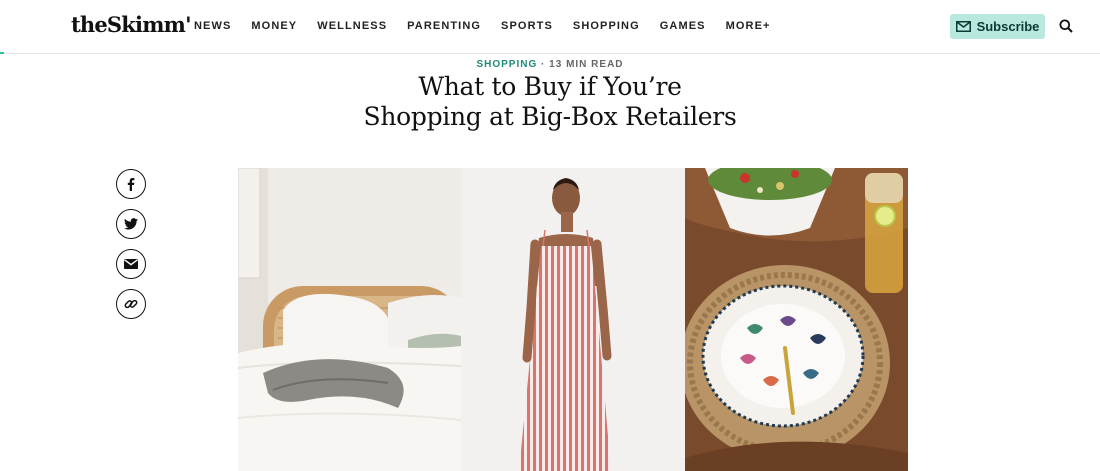 The width and height of the screenshot is (1100, 471). I want to click on subscribe-button: Subscribe, so click(997, 26).